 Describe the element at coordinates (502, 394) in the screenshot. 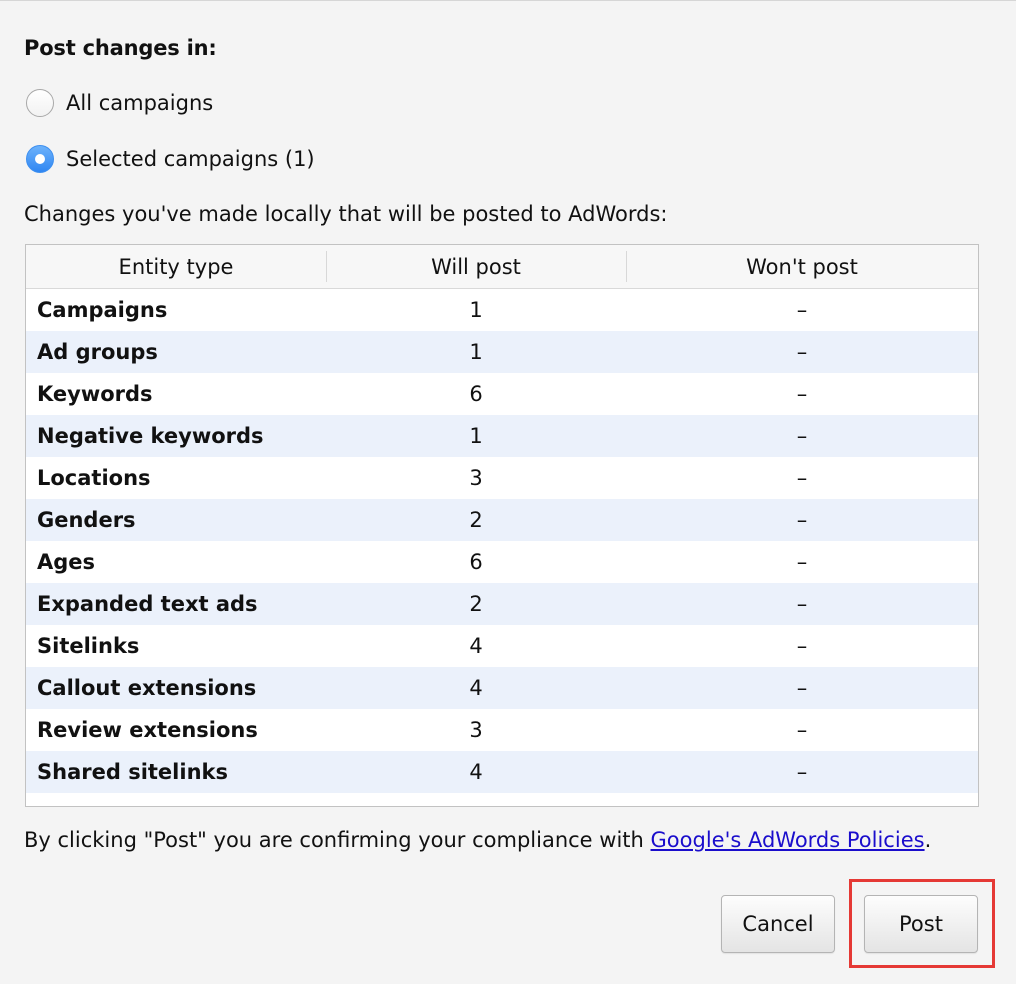

I see `table-row: Keywords 6 –` at that location.